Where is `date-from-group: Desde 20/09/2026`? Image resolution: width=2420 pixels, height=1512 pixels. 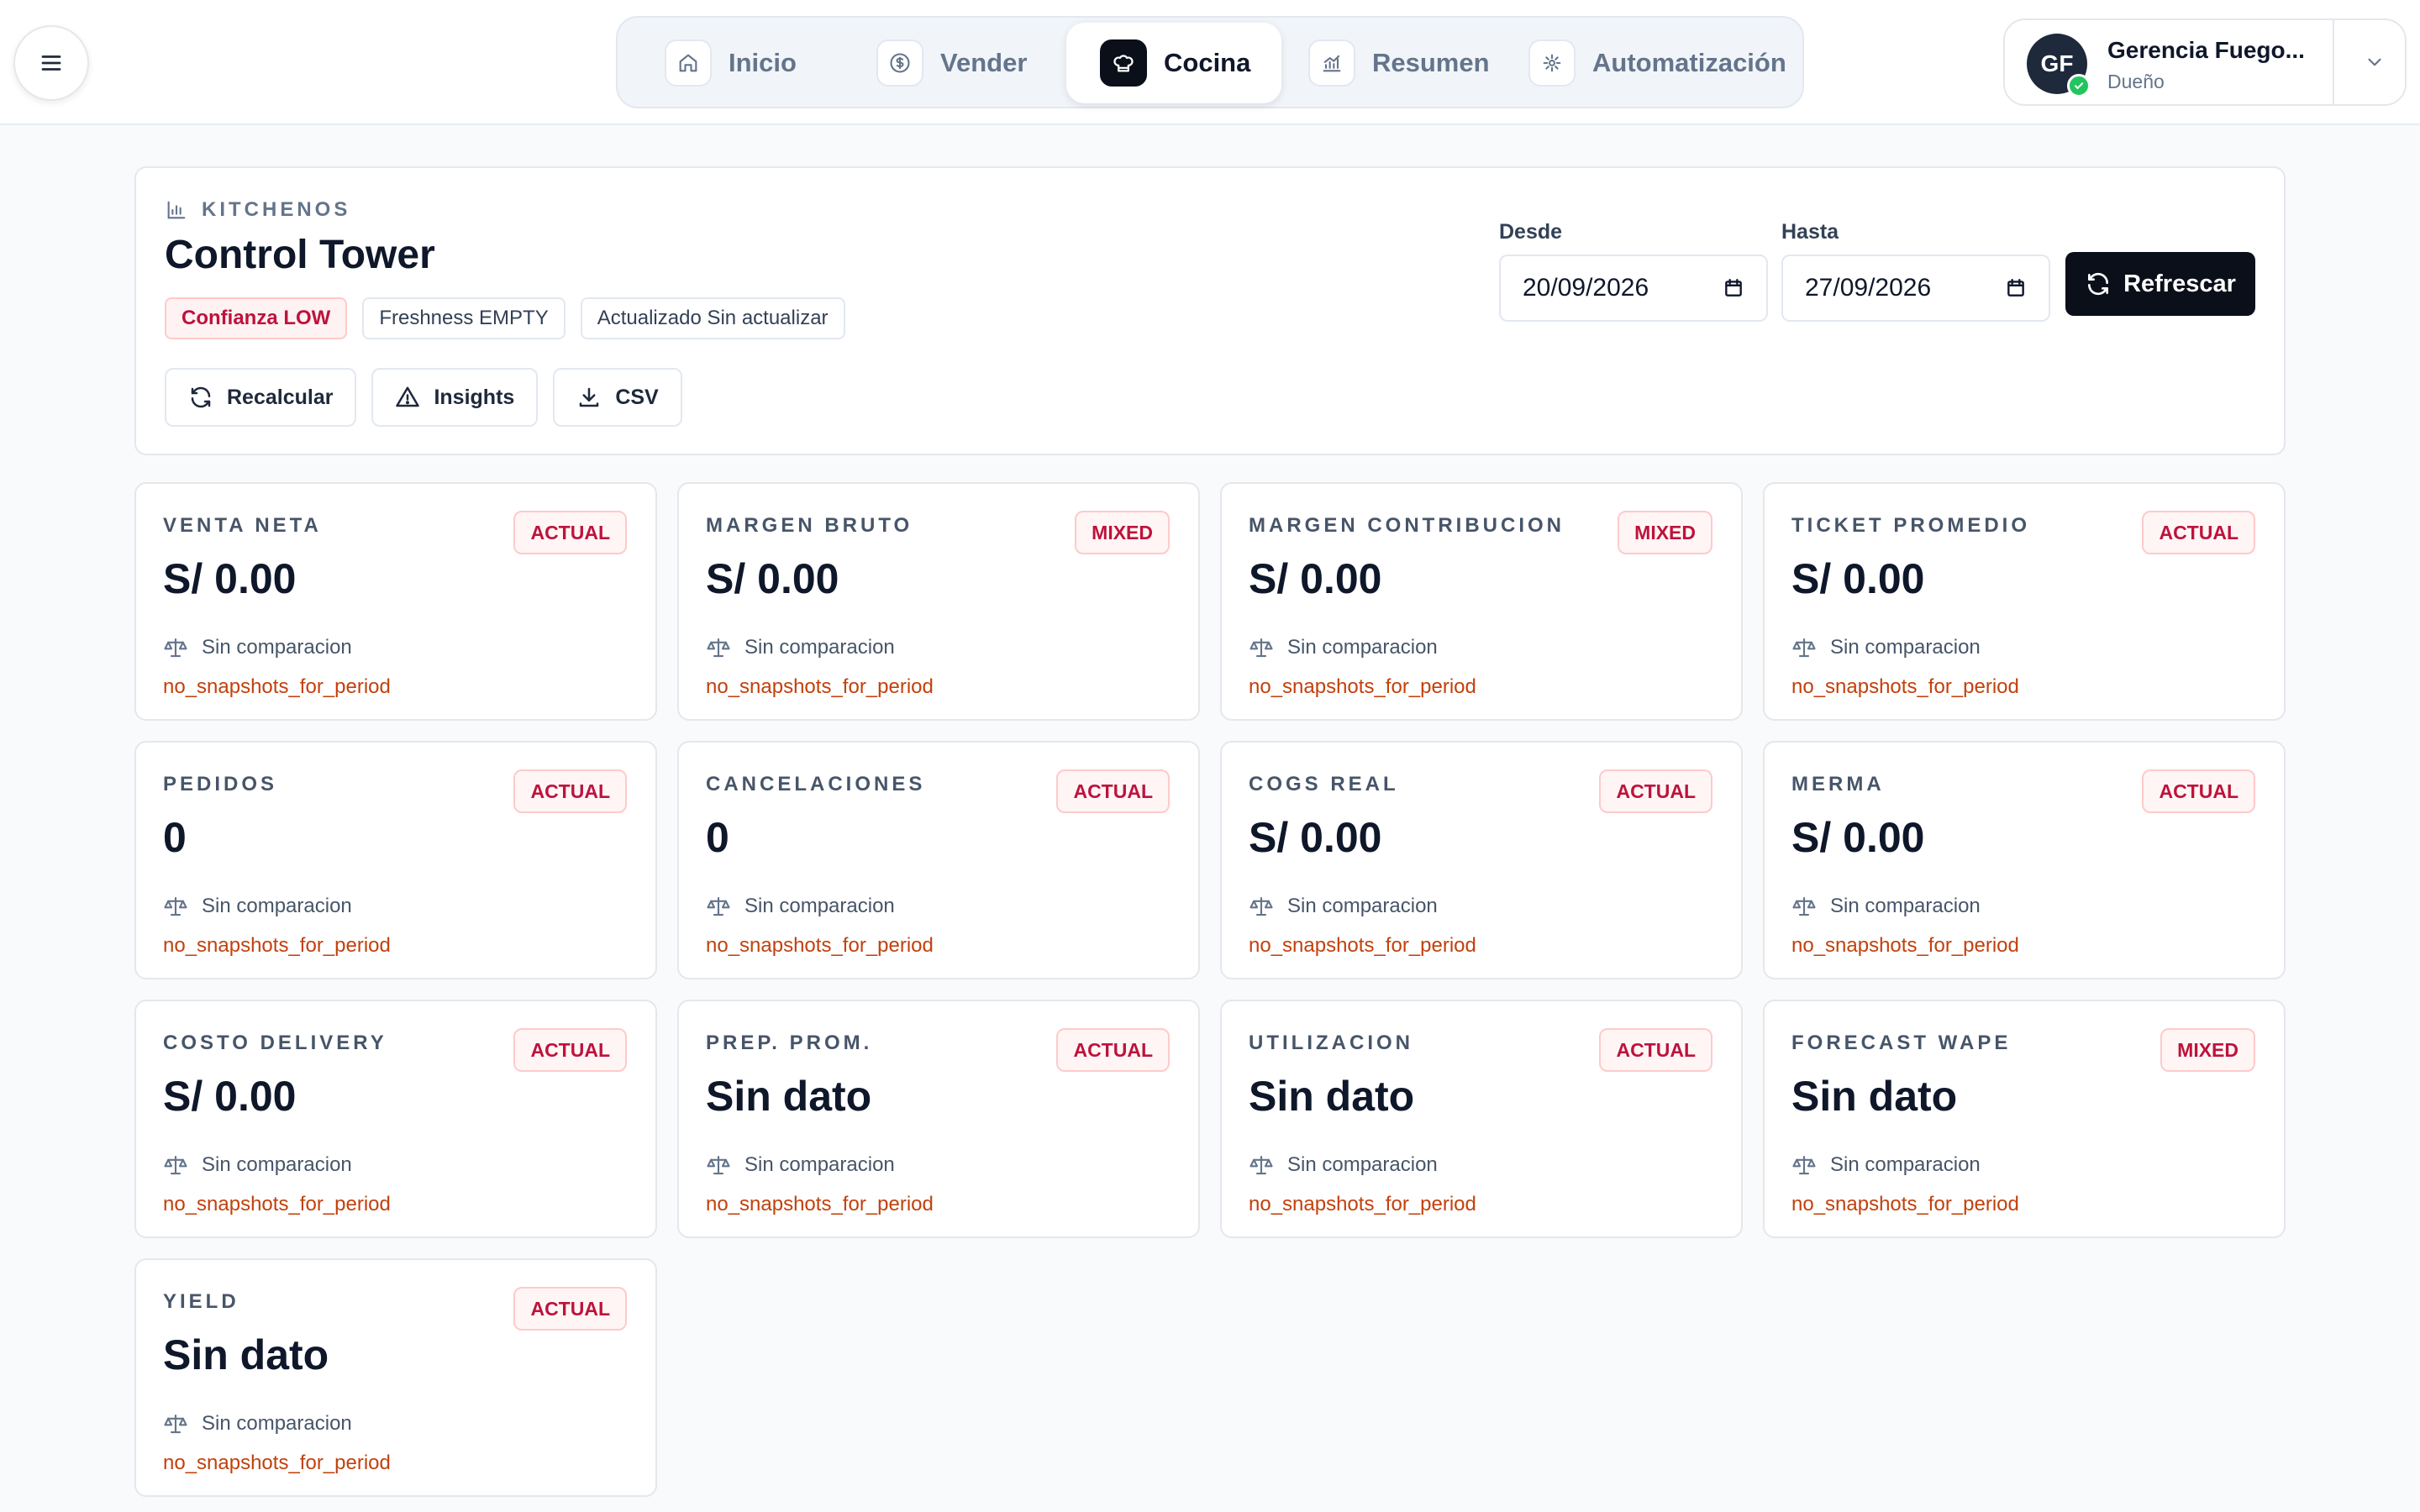 date-from-group: Desde 20/09/2026 is located at coordinates (1633, 271).